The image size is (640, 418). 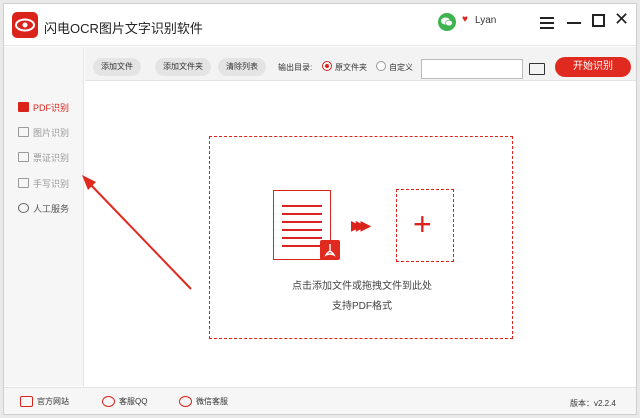 I want to click on qq-icon, so click(x=108, y=401).